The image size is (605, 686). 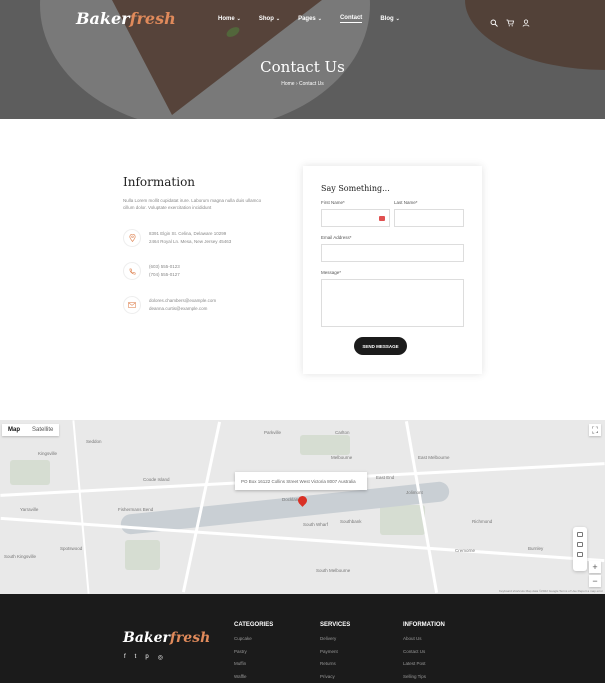 What do you see at coordinates (182, 301) in the screenshot?
I see `email-line-1: dolores.chambers@example.com` at bounding box center [182, 301].